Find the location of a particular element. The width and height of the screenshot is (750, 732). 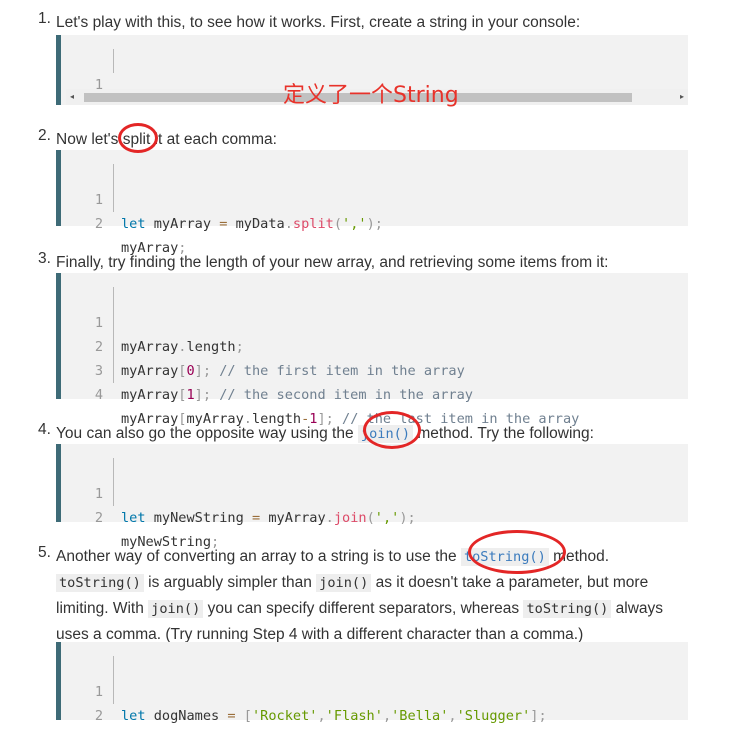

code-token: 'Rocket' is located at coordinates (284, 716).